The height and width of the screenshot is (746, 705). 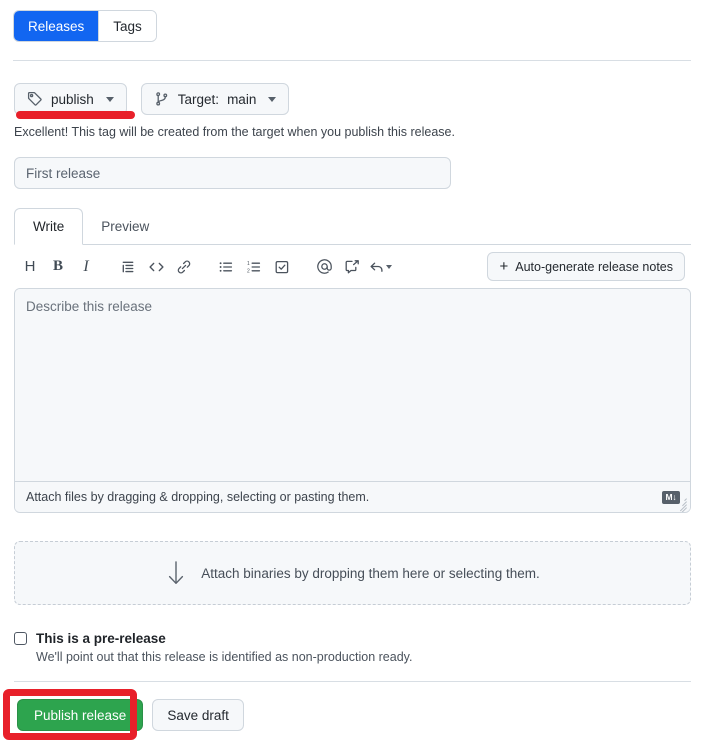 I want to click on markdown-toolbar: H B I 1 2 + Auto-generate release notes, so click(x=352, y=266).